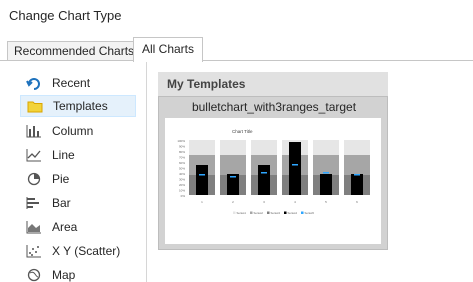 This screenshot has width=473, height=282. I want to click on preview-y-tick: 90%, so click(182, 147).